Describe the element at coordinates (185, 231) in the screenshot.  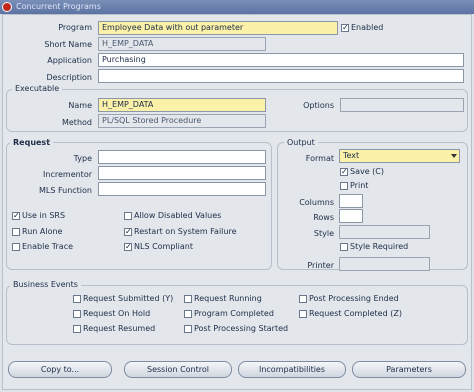
I see `restart-on-failure-label: Restart on System Failure` at that location.